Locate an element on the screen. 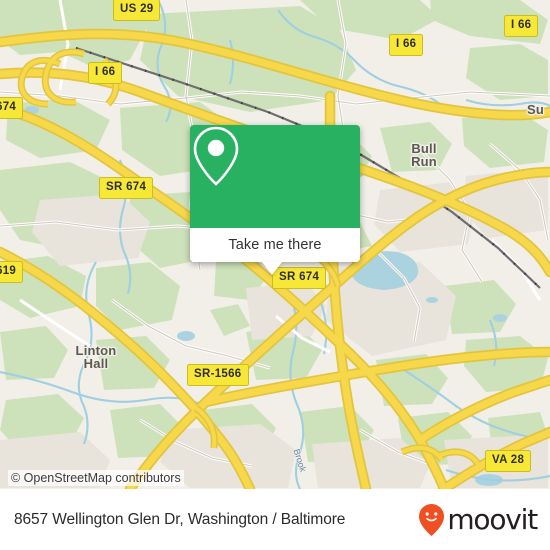 This screenshot has width=550, height=550. osm-attribution: © OpenStreetMap contributors is located at coordinates (96, 478).